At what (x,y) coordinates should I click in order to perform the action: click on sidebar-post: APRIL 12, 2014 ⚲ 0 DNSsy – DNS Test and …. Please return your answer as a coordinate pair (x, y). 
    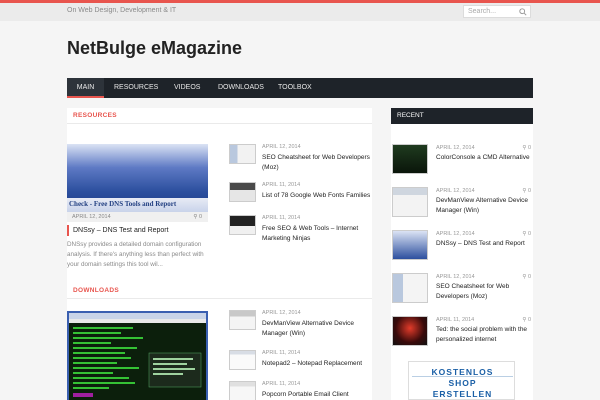
    Looking at the image, I should click on (462, 250).